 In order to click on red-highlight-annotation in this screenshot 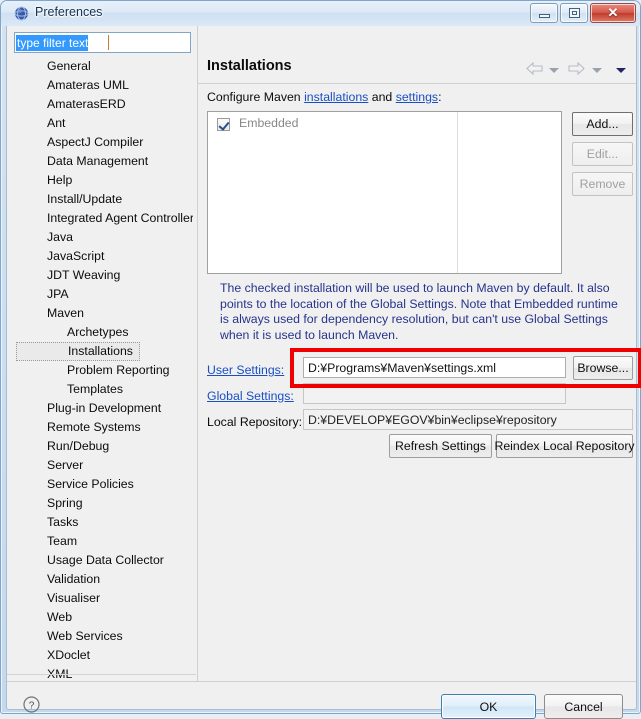, I will do `click(465, 368)`.